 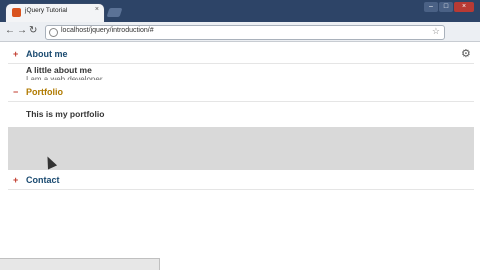 I want to click on tab-title: jQuery Tutorial, so click(x=46, y=10).